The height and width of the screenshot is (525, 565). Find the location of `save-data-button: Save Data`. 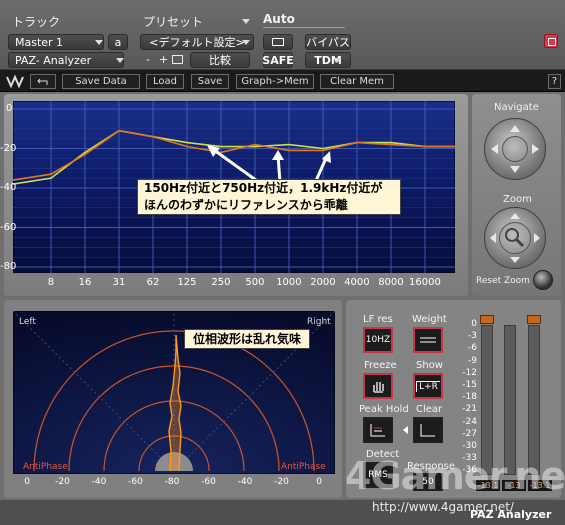

save-data-button: Save Data is located at coordinates (101, 81).